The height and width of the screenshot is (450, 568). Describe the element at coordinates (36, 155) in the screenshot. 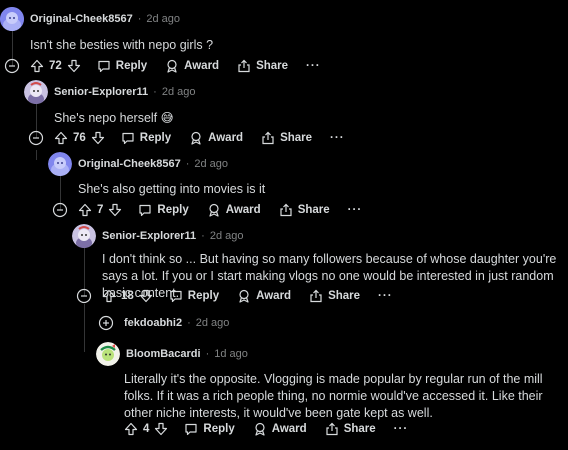

I see `thread-line` at that location.